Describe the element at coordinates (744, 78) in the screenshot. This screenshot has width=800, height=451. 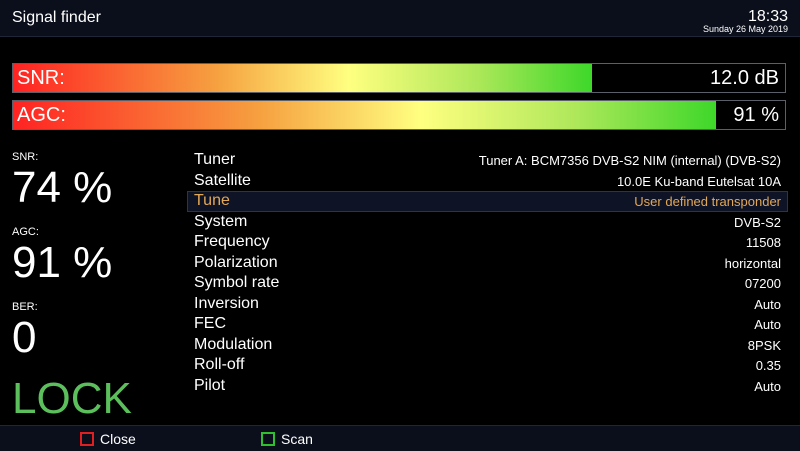
I see `snr-bar-value: 12.0 dB` at that location.